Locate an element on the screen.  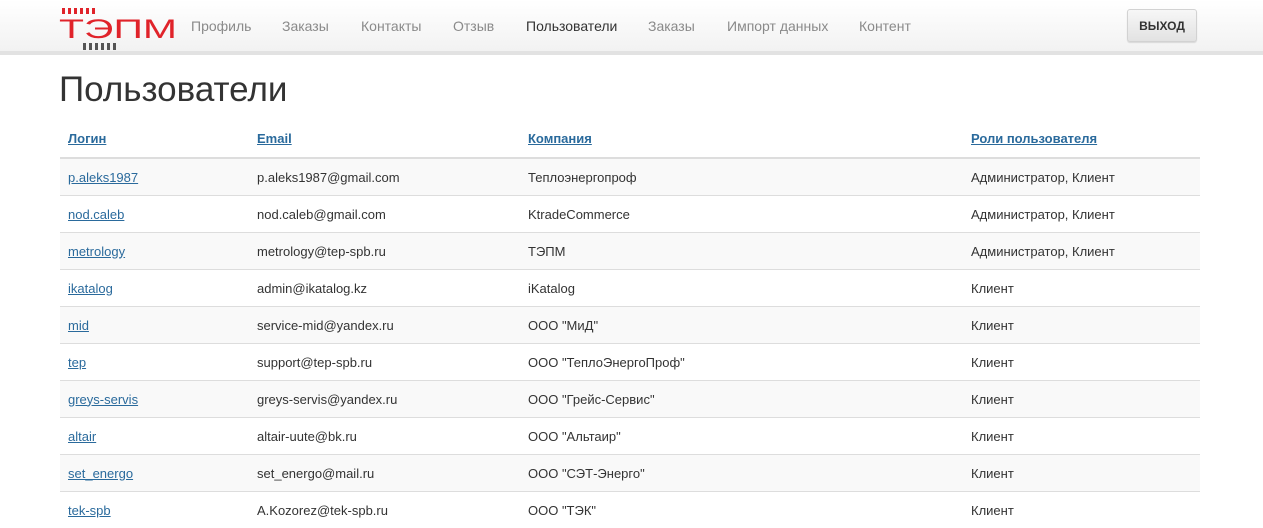
user-login-link: ikatalog is located at coordinates (90, 288).